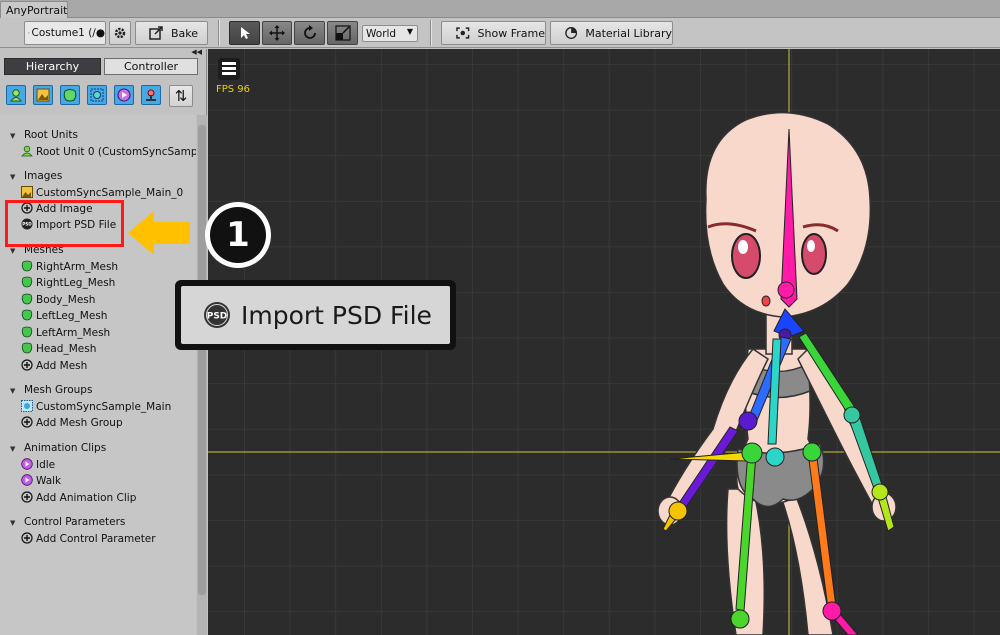 This screenshot has height=635, width=1000. I want to click on rotate-icon, so click(309, 32).